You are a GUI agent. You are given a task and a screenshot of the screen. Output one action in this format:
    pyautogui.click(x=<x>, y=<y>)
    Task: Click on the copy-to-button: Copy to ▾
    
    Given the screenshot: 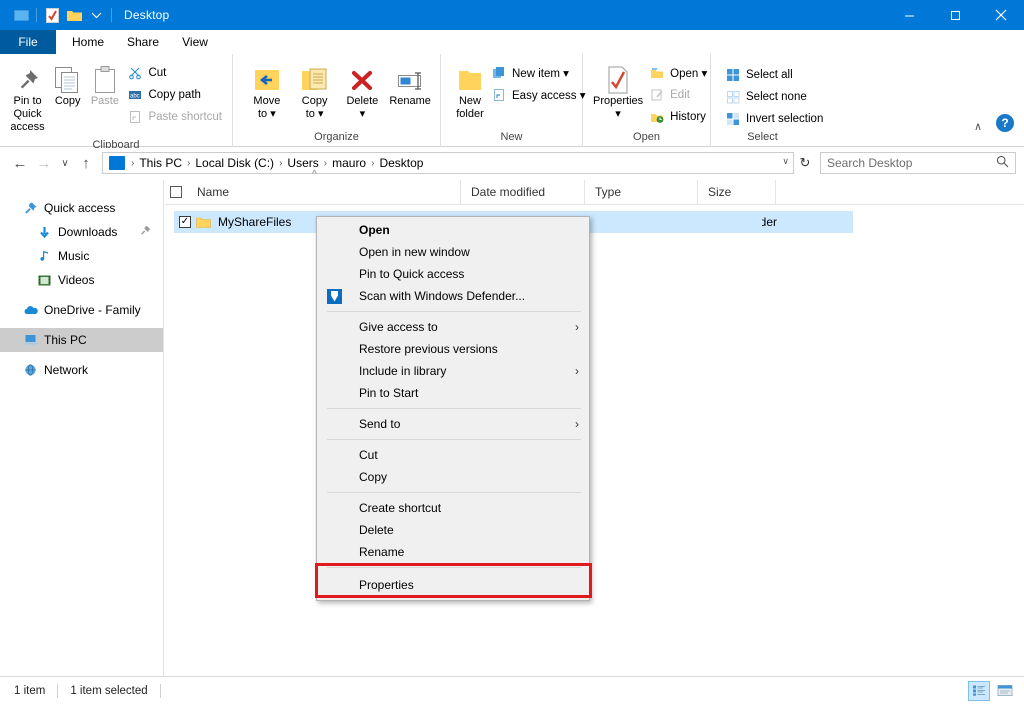 What is the action you would take?
    pyautogui.click(x=315, y=91)
    